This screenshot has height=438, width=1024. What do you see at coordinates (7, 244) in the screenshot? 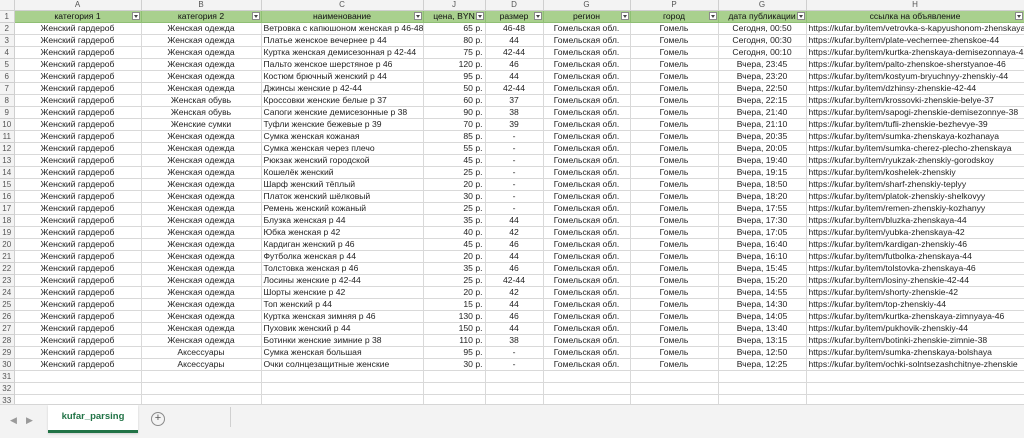
I see `row-number: 20` at bounding box center [7, 244].